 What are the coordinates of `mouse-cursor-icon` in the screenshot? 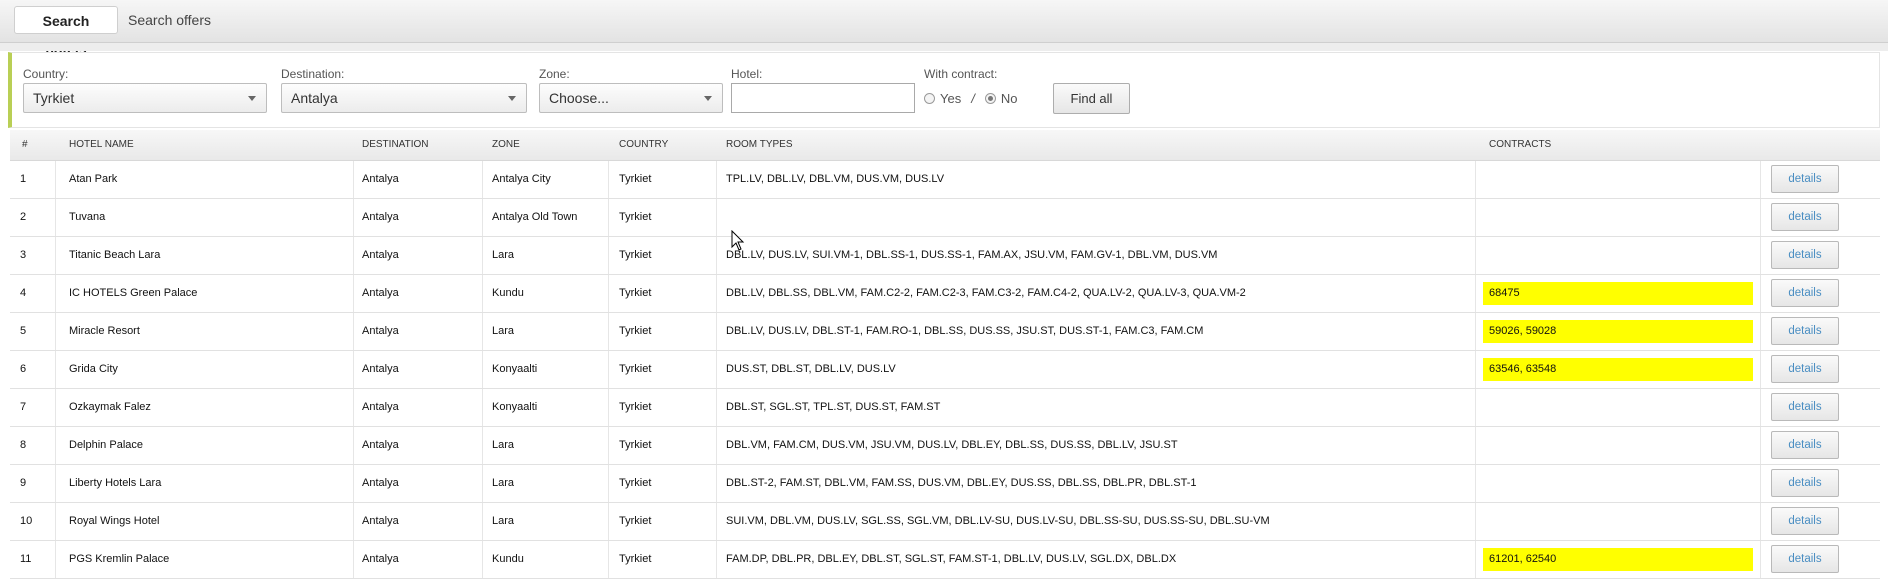 It's located at (738, 240).